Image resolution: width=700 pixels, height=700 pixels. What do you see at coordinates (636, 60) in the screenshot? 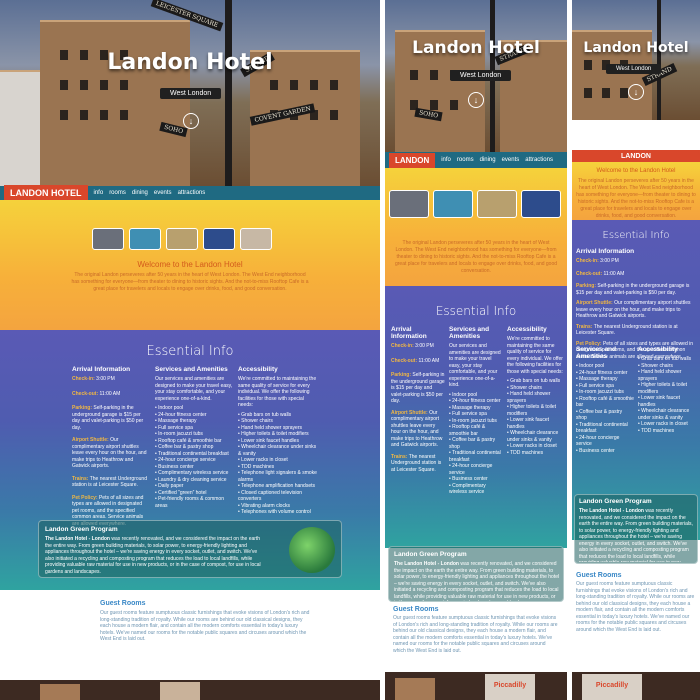
I see `hero-image: Strand Landon Hotel West London ↓` at bounding box center [636, 60].